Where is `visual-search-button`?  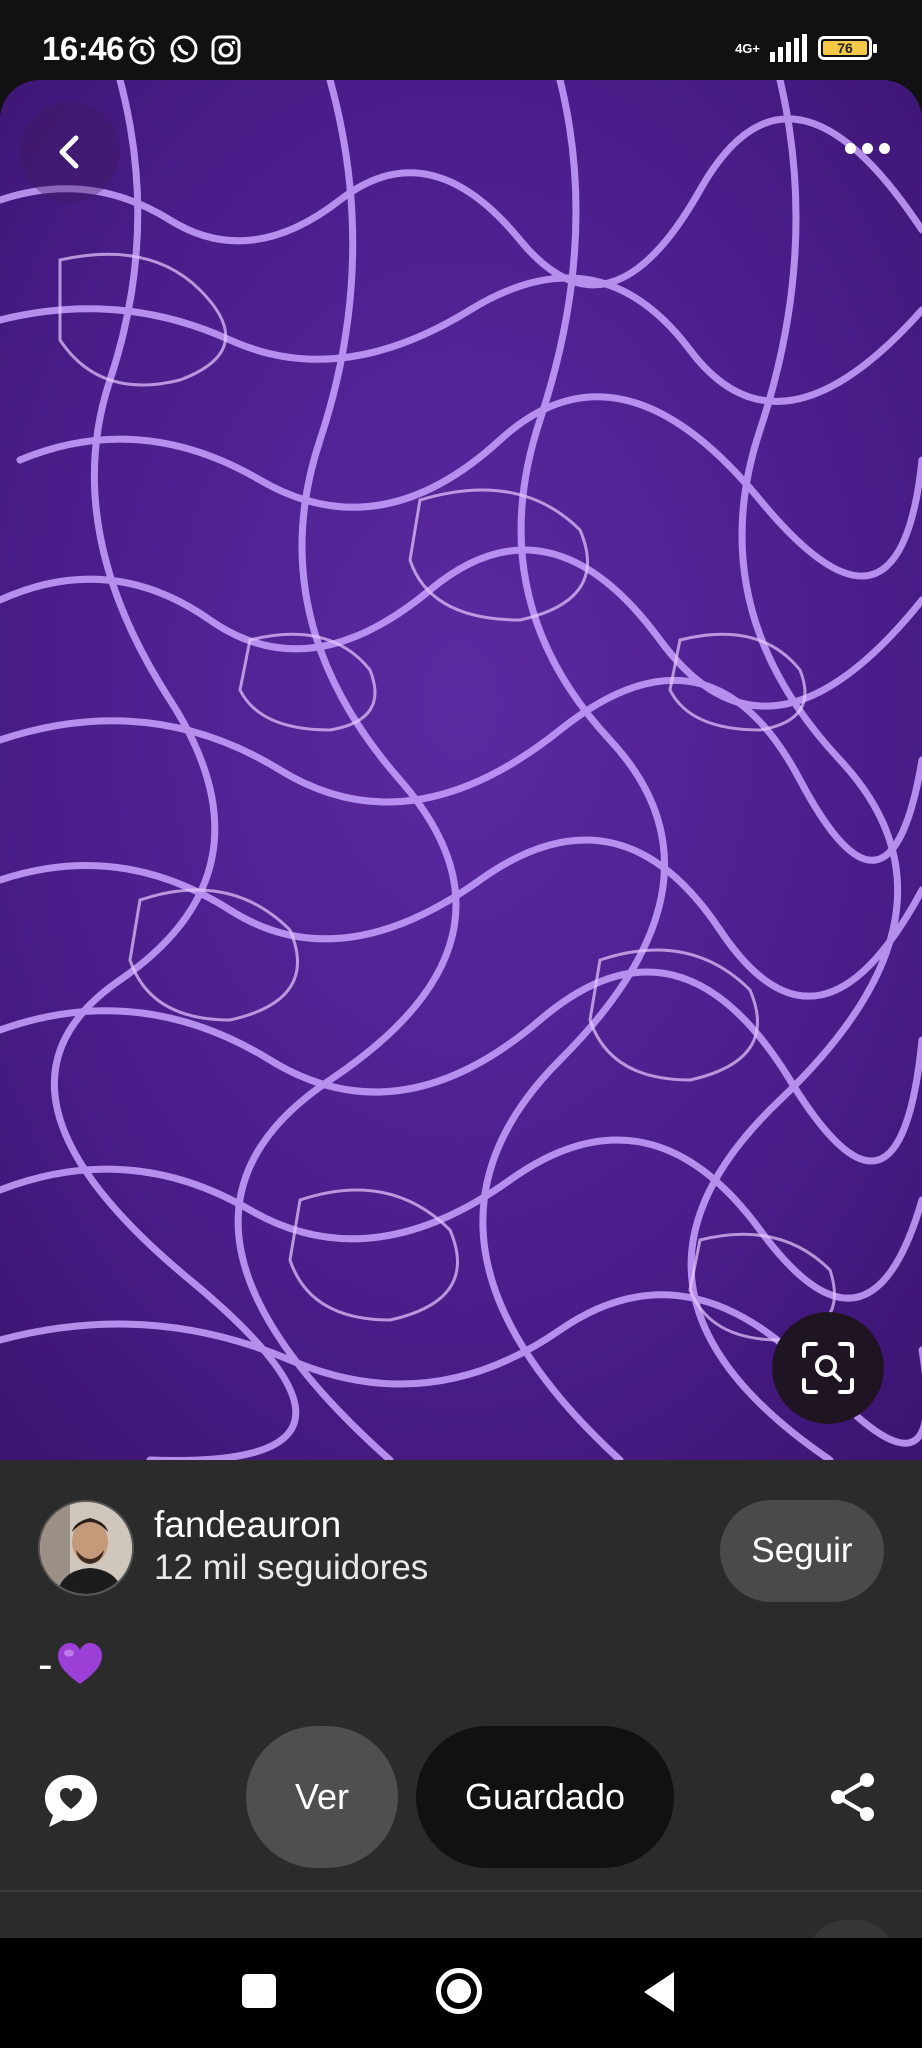 visual-search-button is located at coordinates (828, 1368).